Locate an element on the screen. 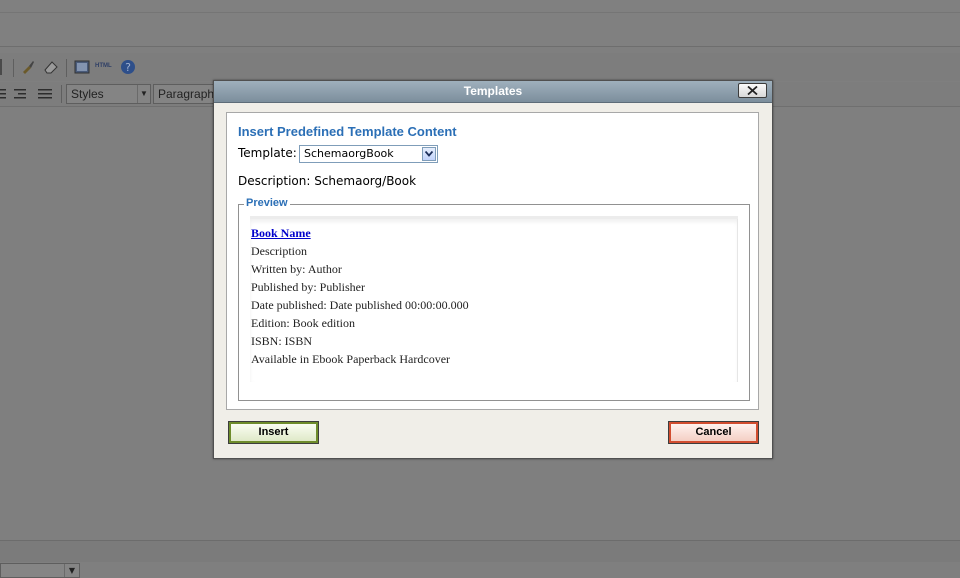 The height and width of the screenshot is (578, 960). preview-line: ISBN is located at coordinates (282, 341).